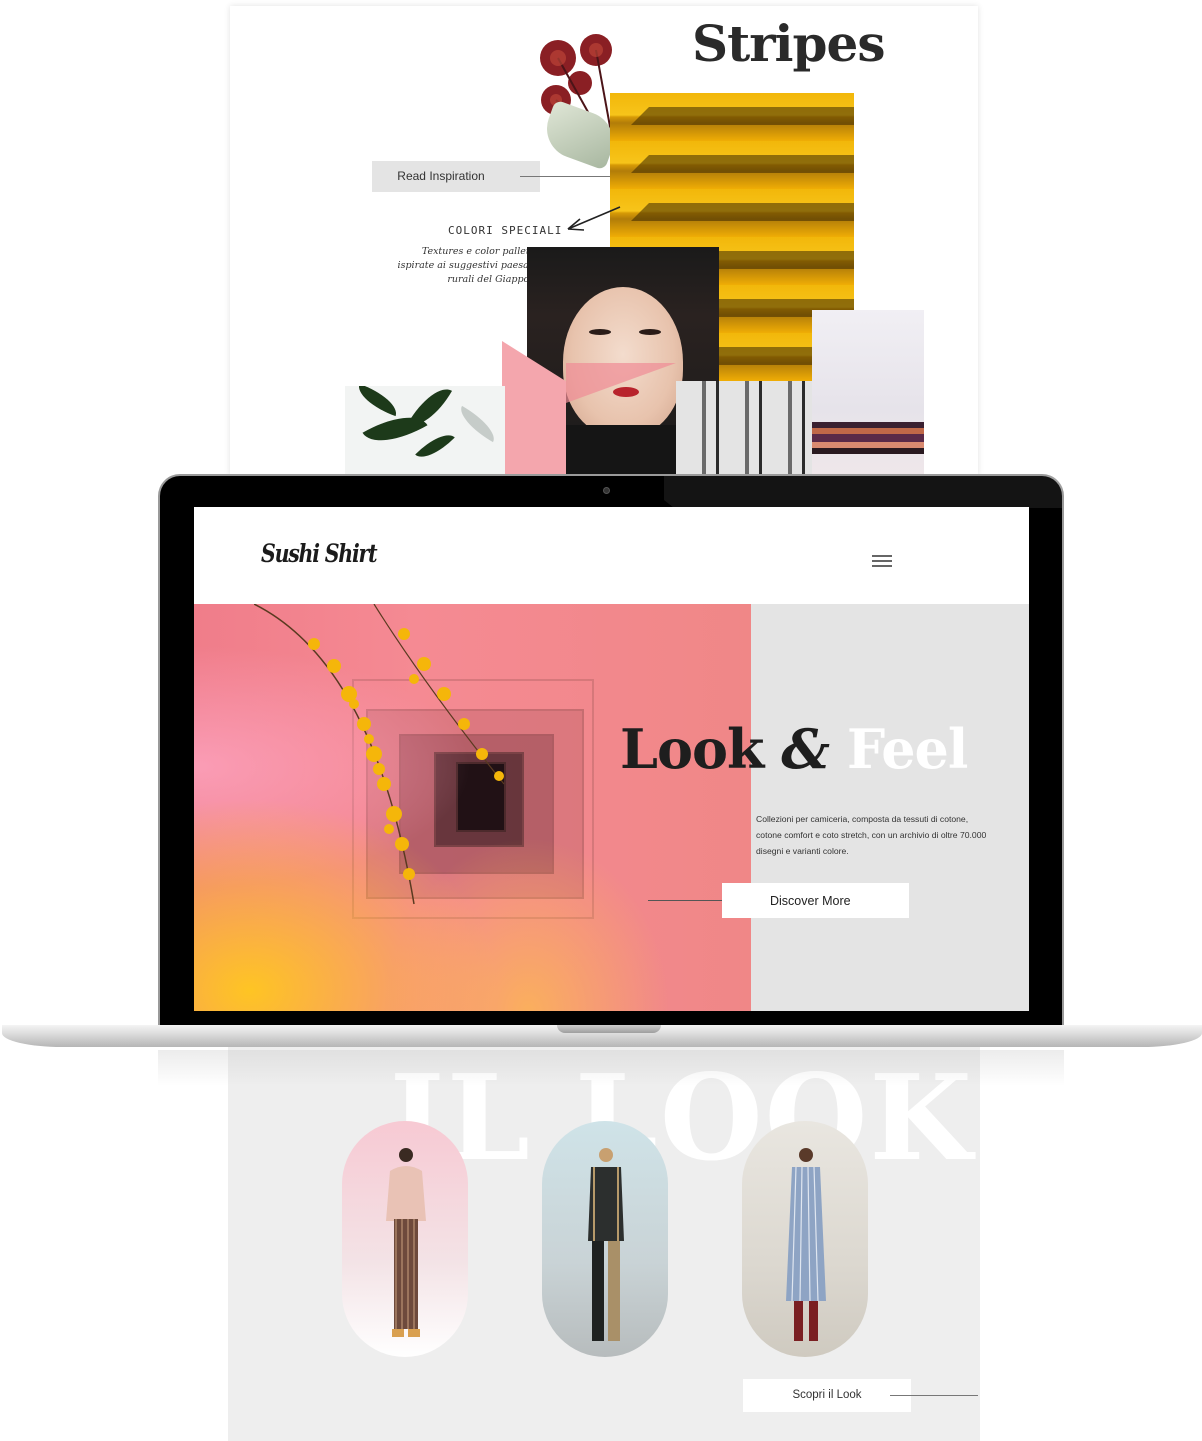 The width and height of the screenshot is (1202, 1441). What do you see at coordinates (623, 362) in the screenshot?
I see `face-shape` at bounding box center [623, 362].